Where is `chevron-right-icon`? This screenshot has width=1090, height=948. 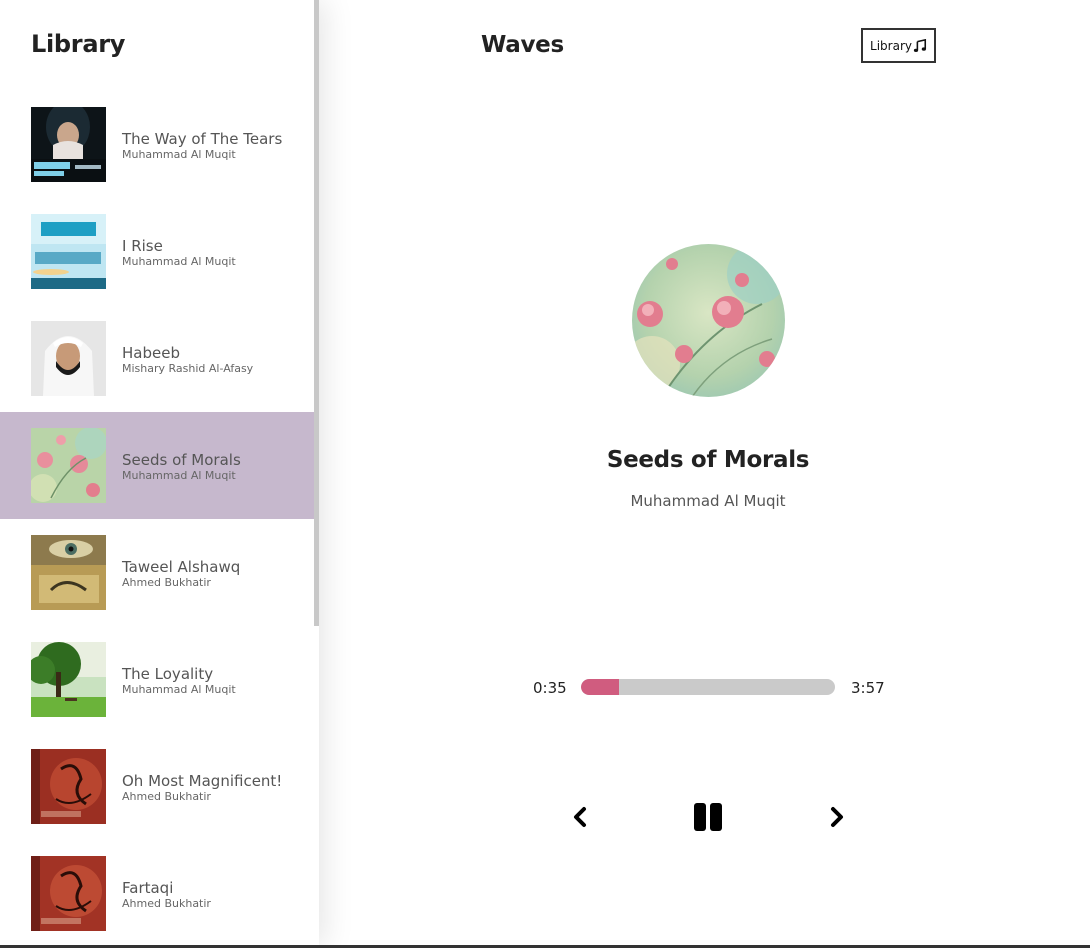 chevron-right-icon is located at coordinates (837, 819).